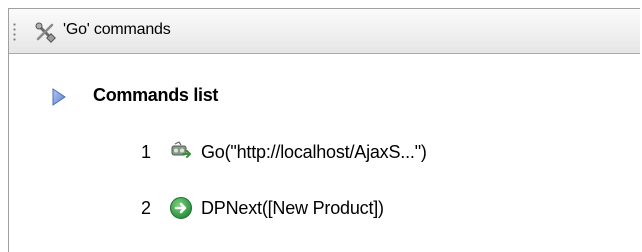  Describe the element at coordinates (145, 208) in the screenshot. I see `command-number: 2` at that location.